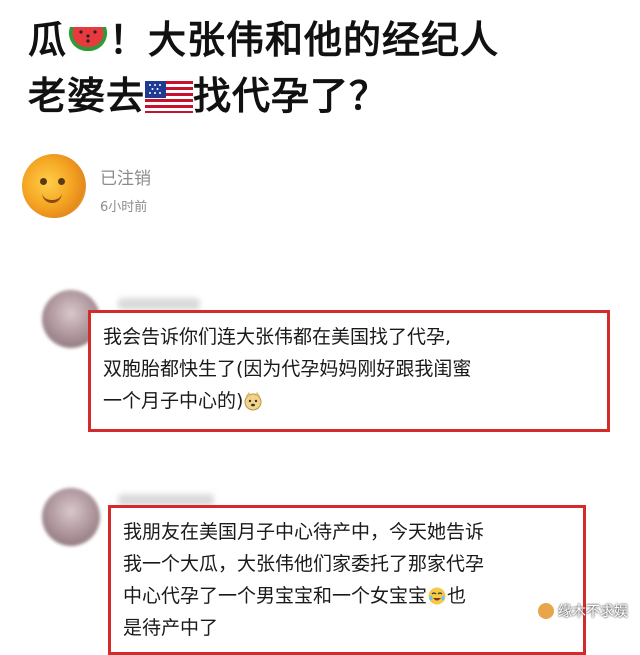  Describe the element at coordinates (169, 100) in the screenshot. I see `us-flag-icon` at that location.